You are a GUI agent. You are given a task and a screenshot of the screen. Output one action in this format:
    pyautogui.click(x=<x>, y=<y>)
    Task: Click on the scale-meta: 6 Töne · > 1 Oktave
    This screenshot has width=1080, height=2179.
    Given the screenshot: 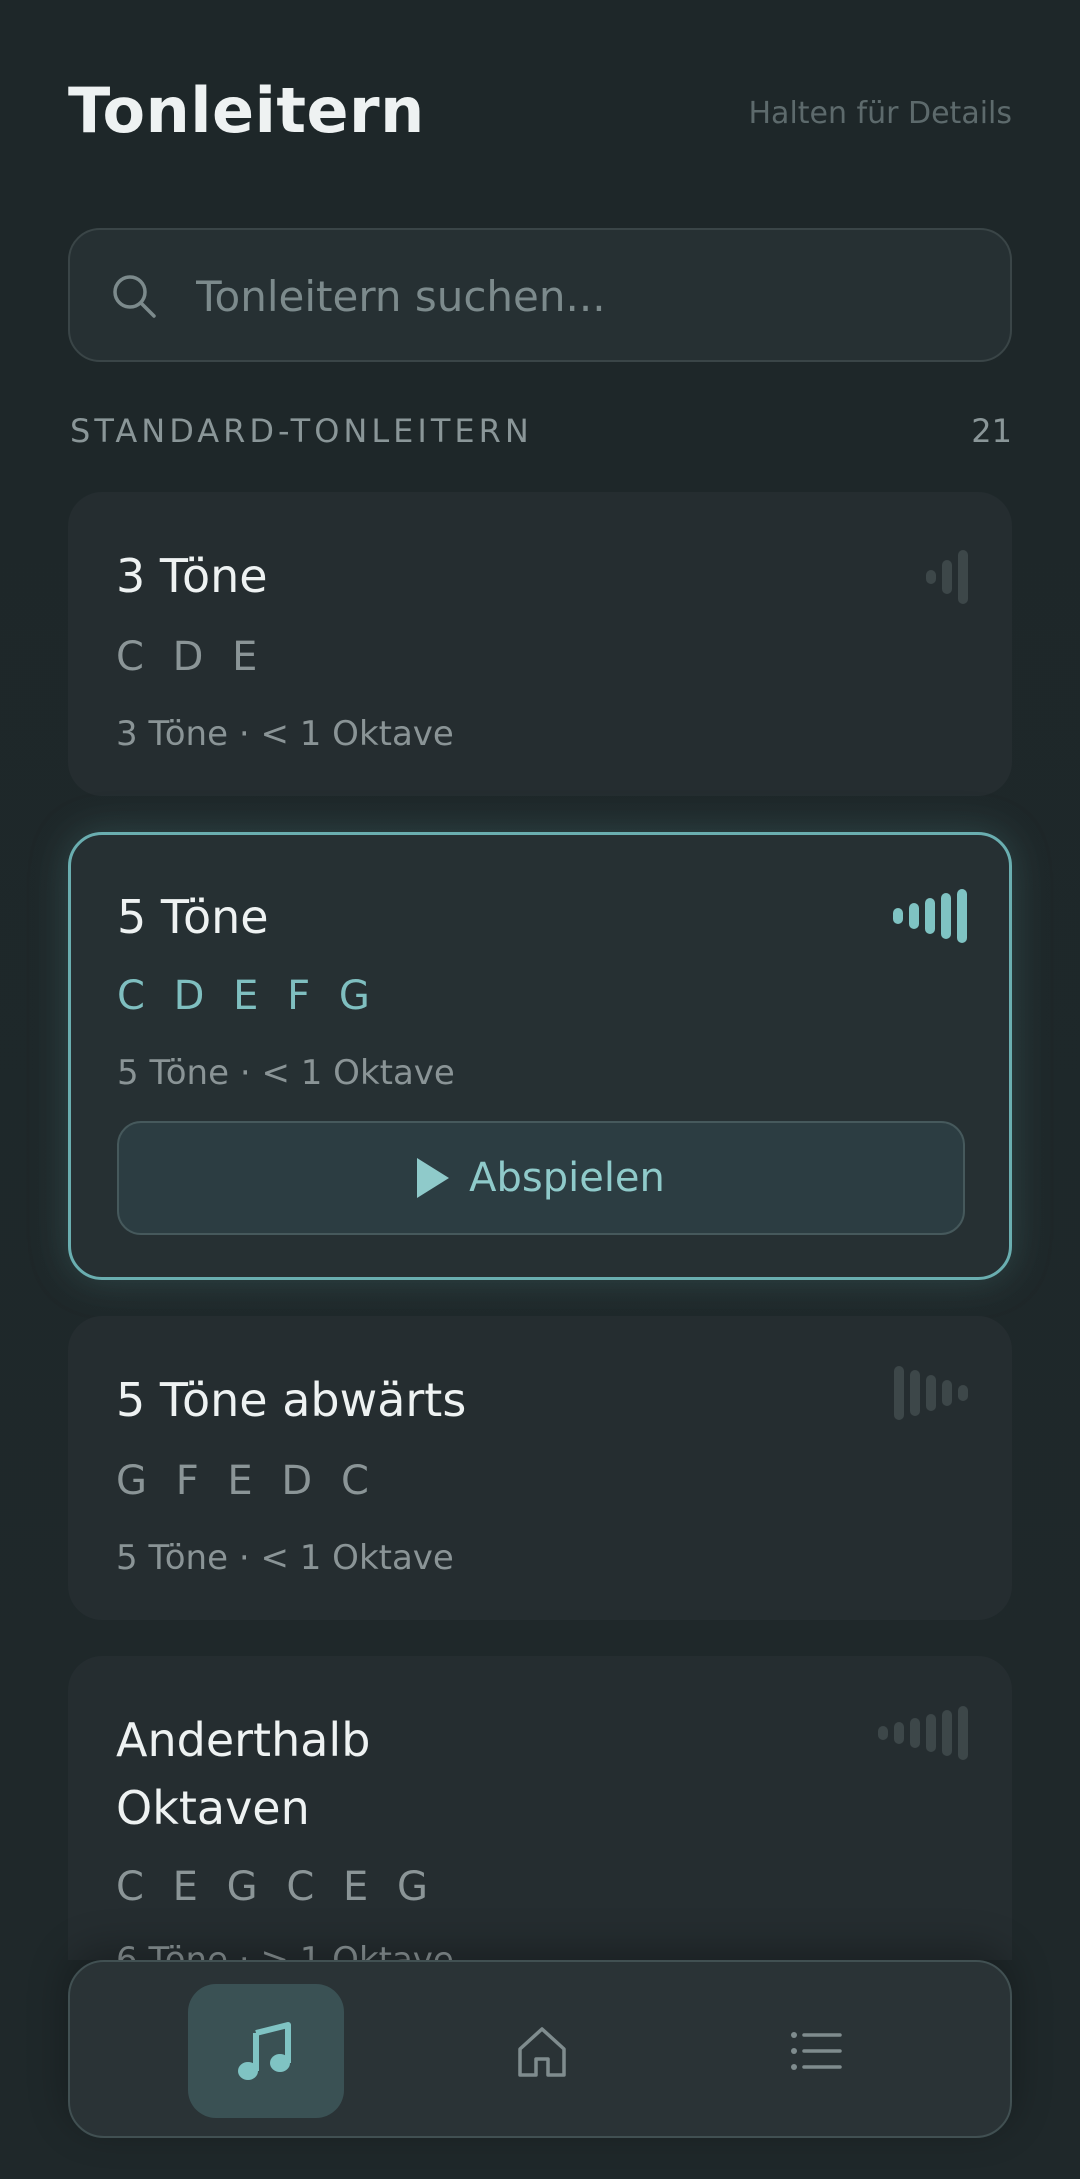 What is the action you would take?
    pyautogui.click(x=285, y=1950)
    